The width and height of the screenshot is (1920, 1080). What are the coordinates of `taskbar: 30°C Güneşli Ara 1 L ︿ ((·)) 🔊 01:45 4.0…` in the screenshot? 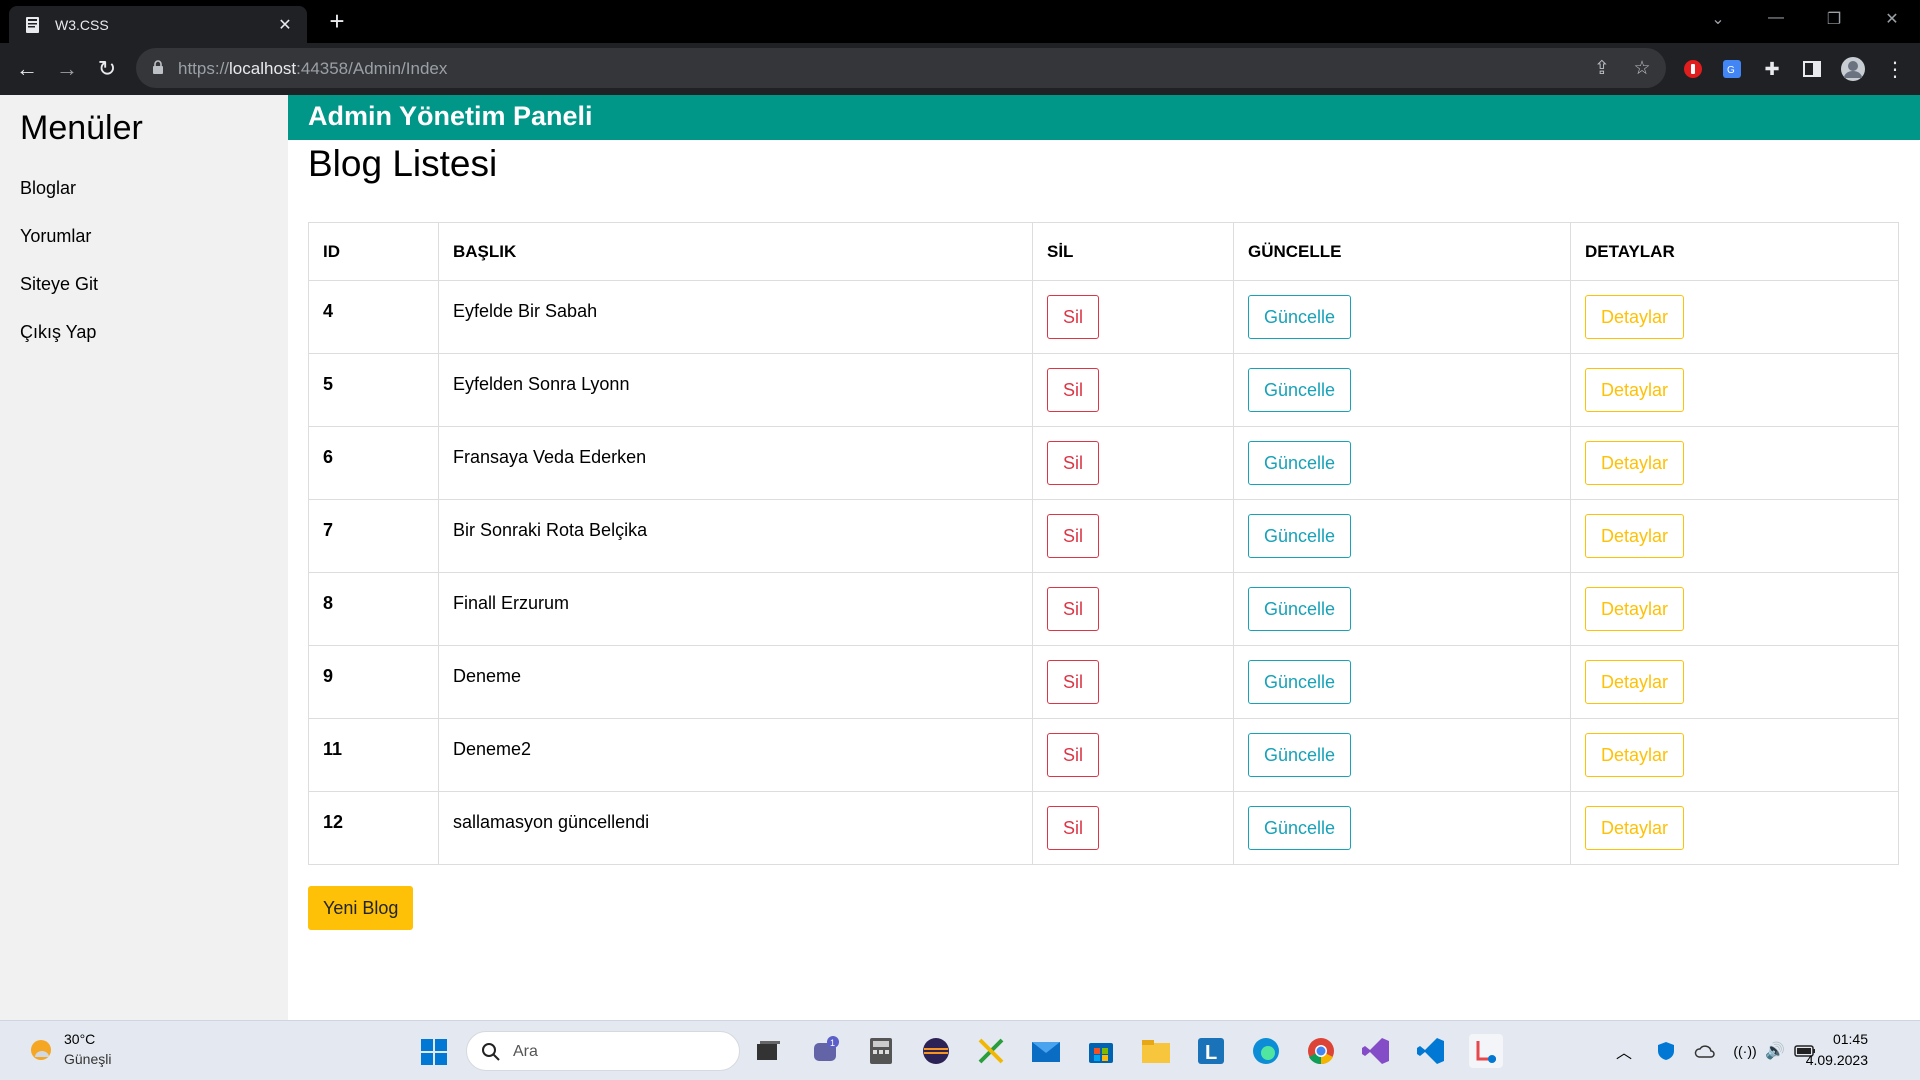 It's located at (960, 1050).